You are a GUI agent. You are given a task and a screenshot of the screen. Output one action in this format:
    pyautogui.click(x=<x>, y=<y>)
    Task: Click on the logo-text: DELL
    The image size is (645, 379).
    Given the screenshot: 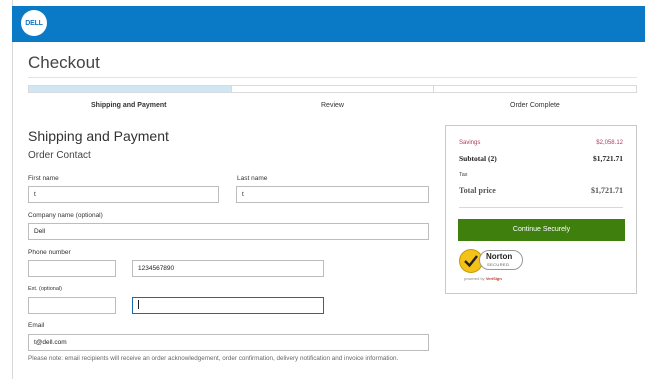 What is the action you would take?
    pyautogui.click(x=34, y=23)
    